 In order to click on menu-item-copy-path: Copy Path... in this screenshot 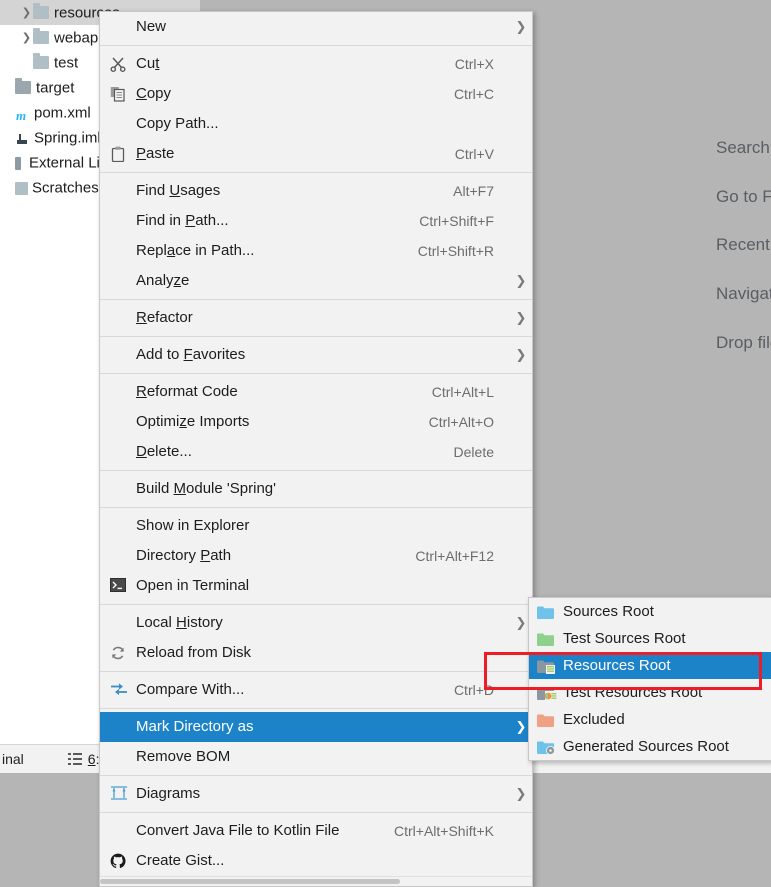, I will do `click(316, 124)`.